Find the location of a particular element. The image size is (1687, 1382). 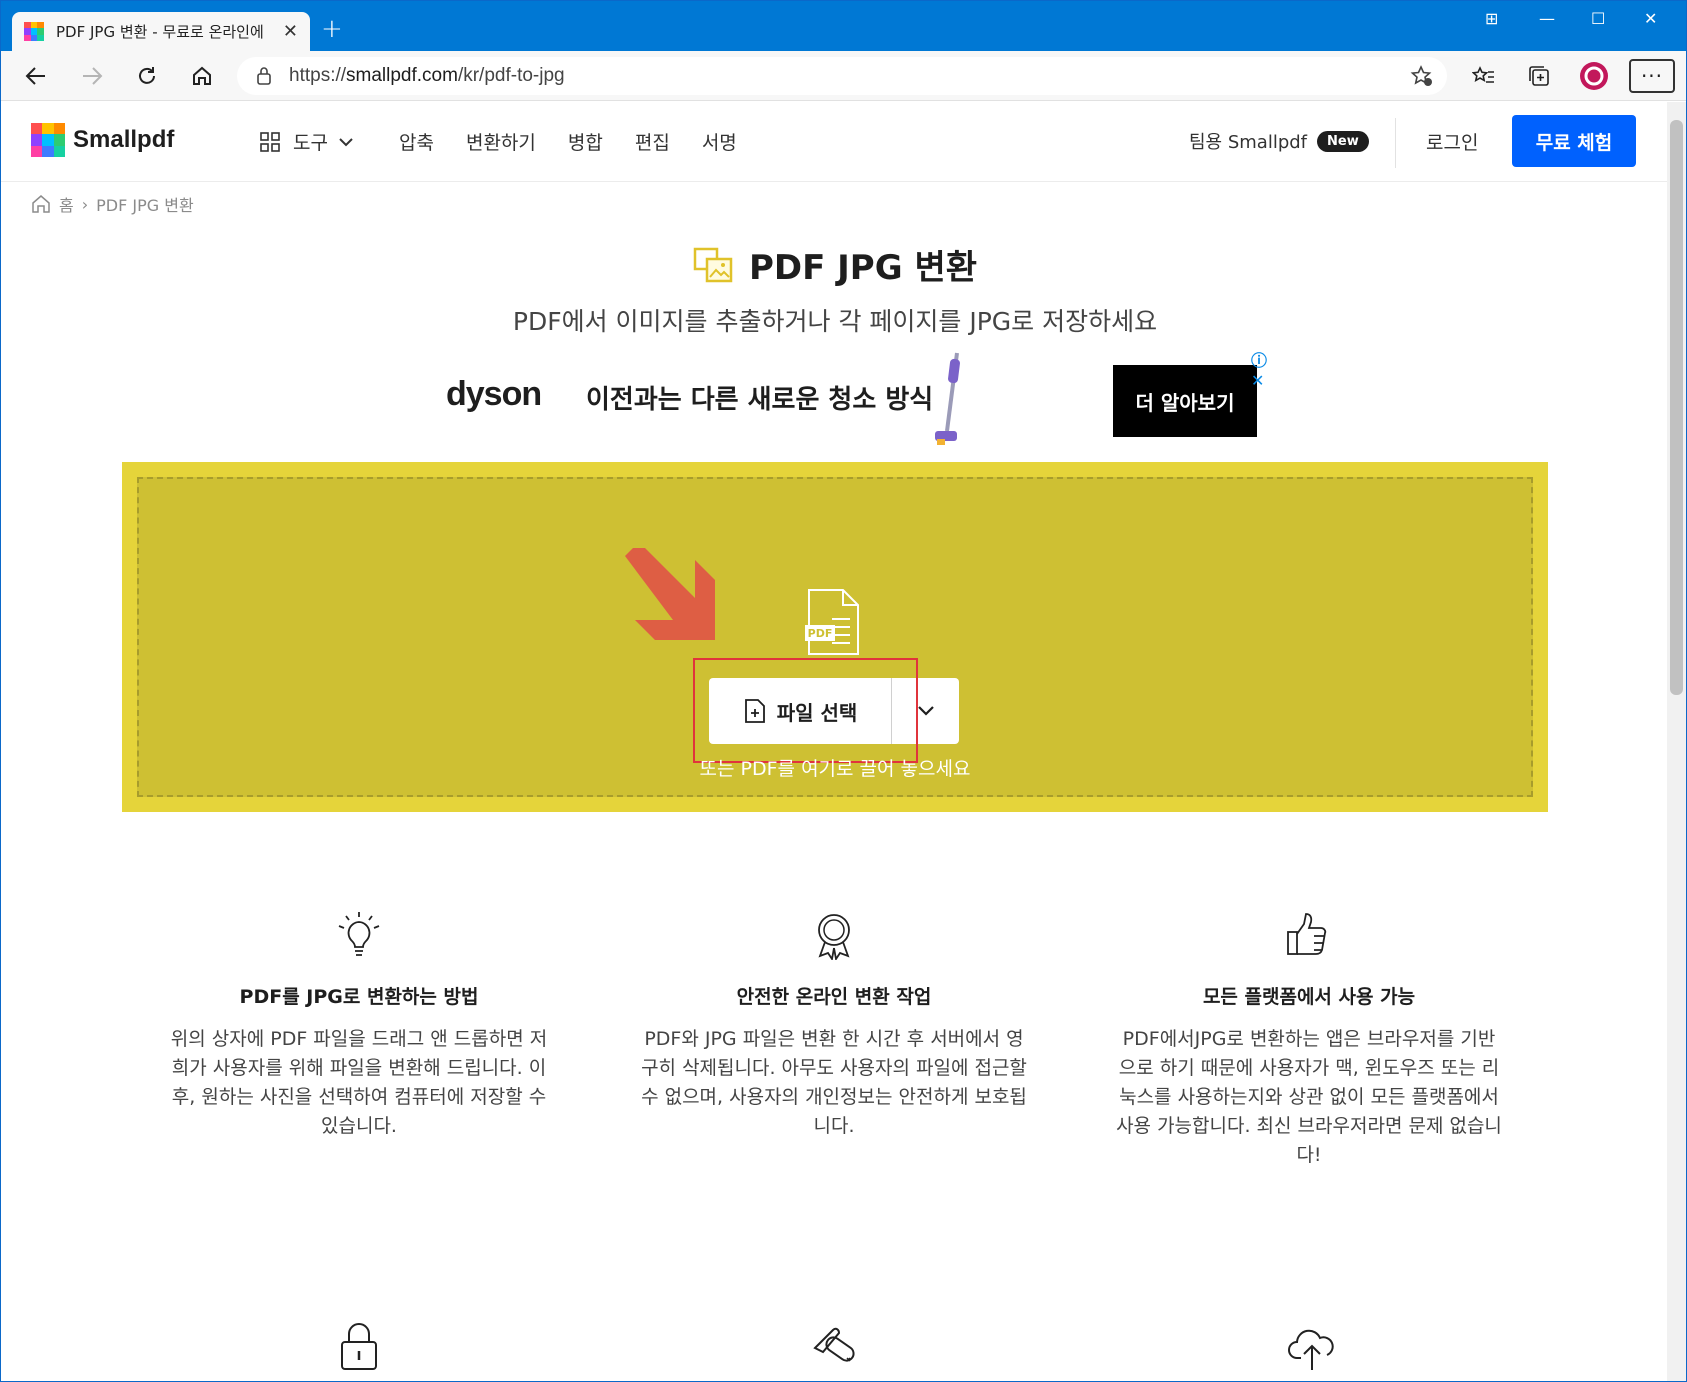

feature-title: 안전한 온라인 변환 작업 is located at coordinates (834, 997).